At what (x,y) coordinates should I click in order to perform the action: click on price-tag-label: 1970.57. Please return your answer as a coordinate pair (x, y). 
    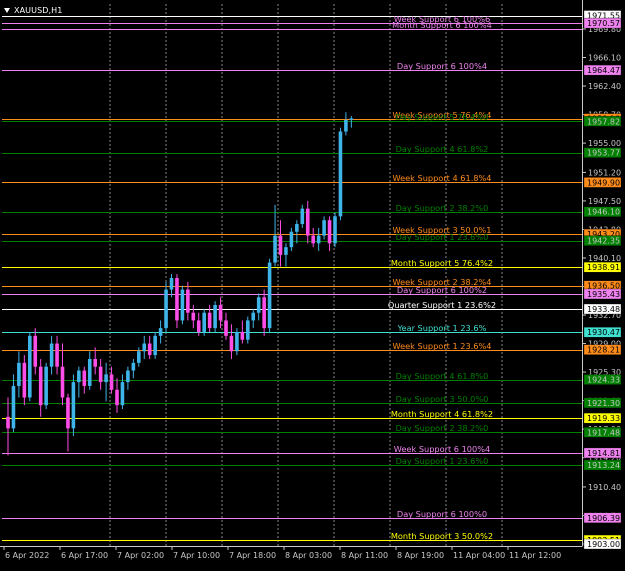
    Looking at the image, I should click on (603, 23).